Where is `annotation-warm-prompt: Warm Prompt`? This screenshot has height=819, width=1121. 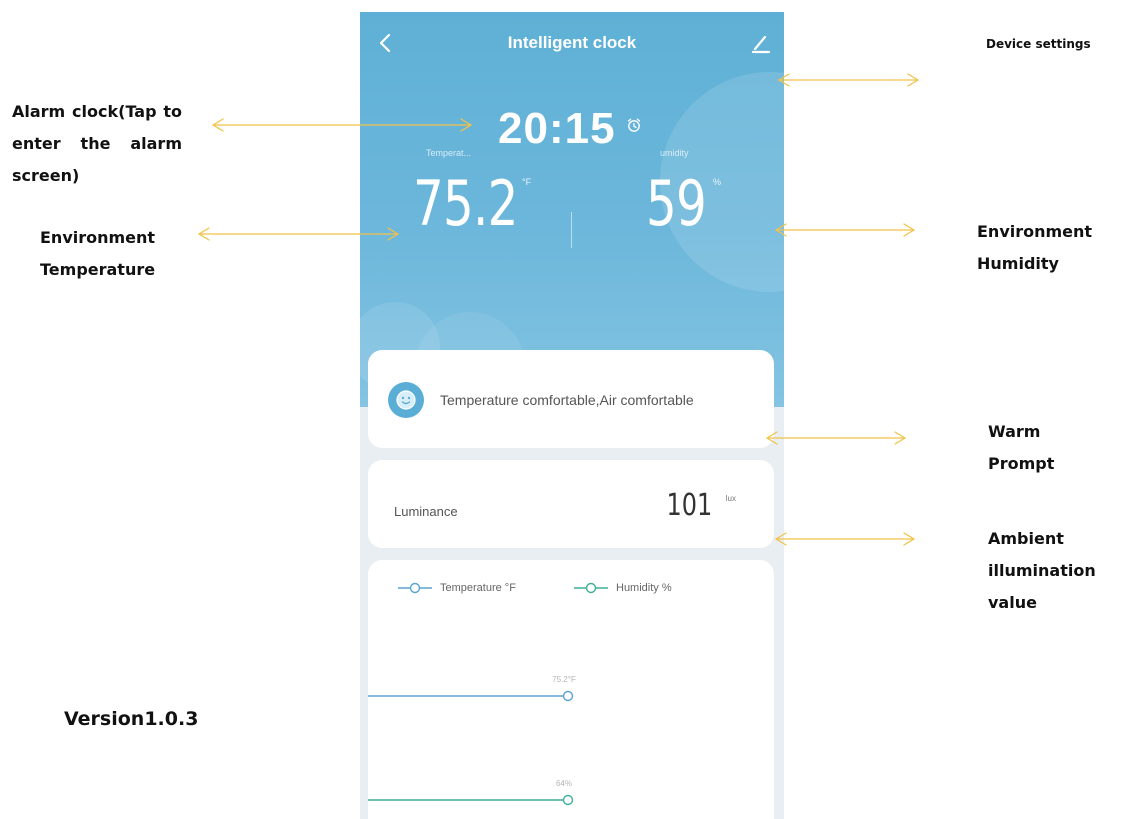 annotation-warm-prompt: Warm Prompt is located at coordinates (1021, 447).